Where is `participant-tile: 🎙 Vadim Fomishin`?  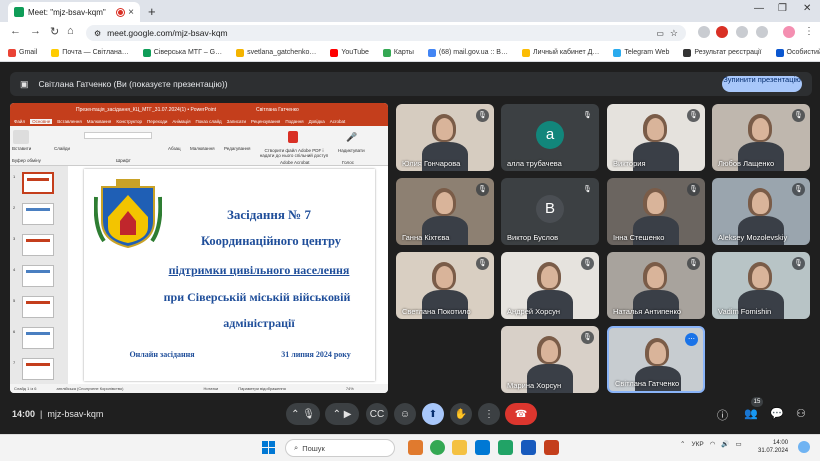 participant-tile: 🎙 Vadim Fomishin is located at coordinates (761, 285).